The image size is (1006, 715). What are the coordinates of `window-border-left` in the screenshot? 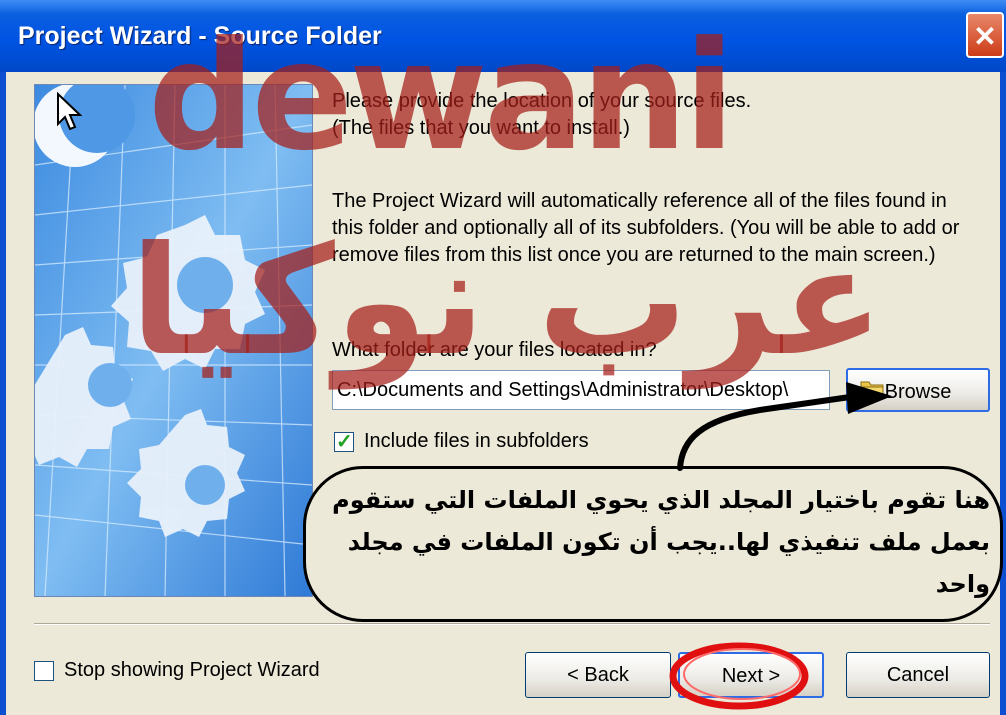 It's located at (3, 393).